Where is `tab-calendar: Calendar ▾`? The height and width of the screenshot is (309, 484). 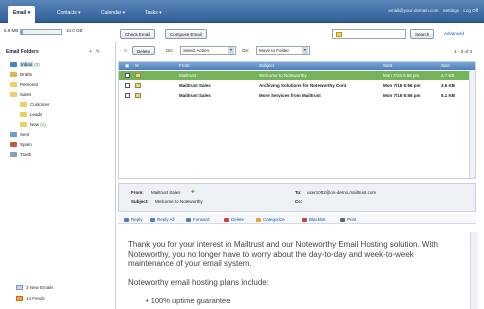 tab-calendar: Calendar ▾ is located at coordinates (113, 14).